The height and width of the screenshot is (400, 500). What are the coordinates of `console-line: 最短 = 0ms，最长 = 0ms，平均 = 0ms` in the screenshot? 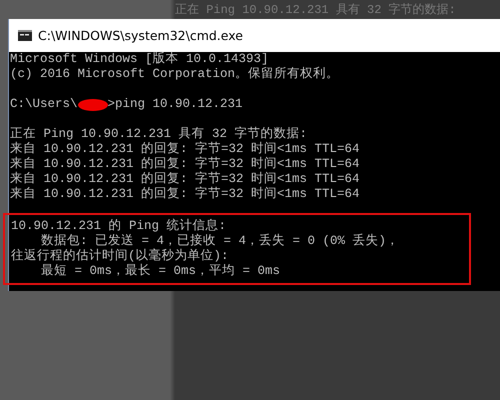 It's located at (160, 271).